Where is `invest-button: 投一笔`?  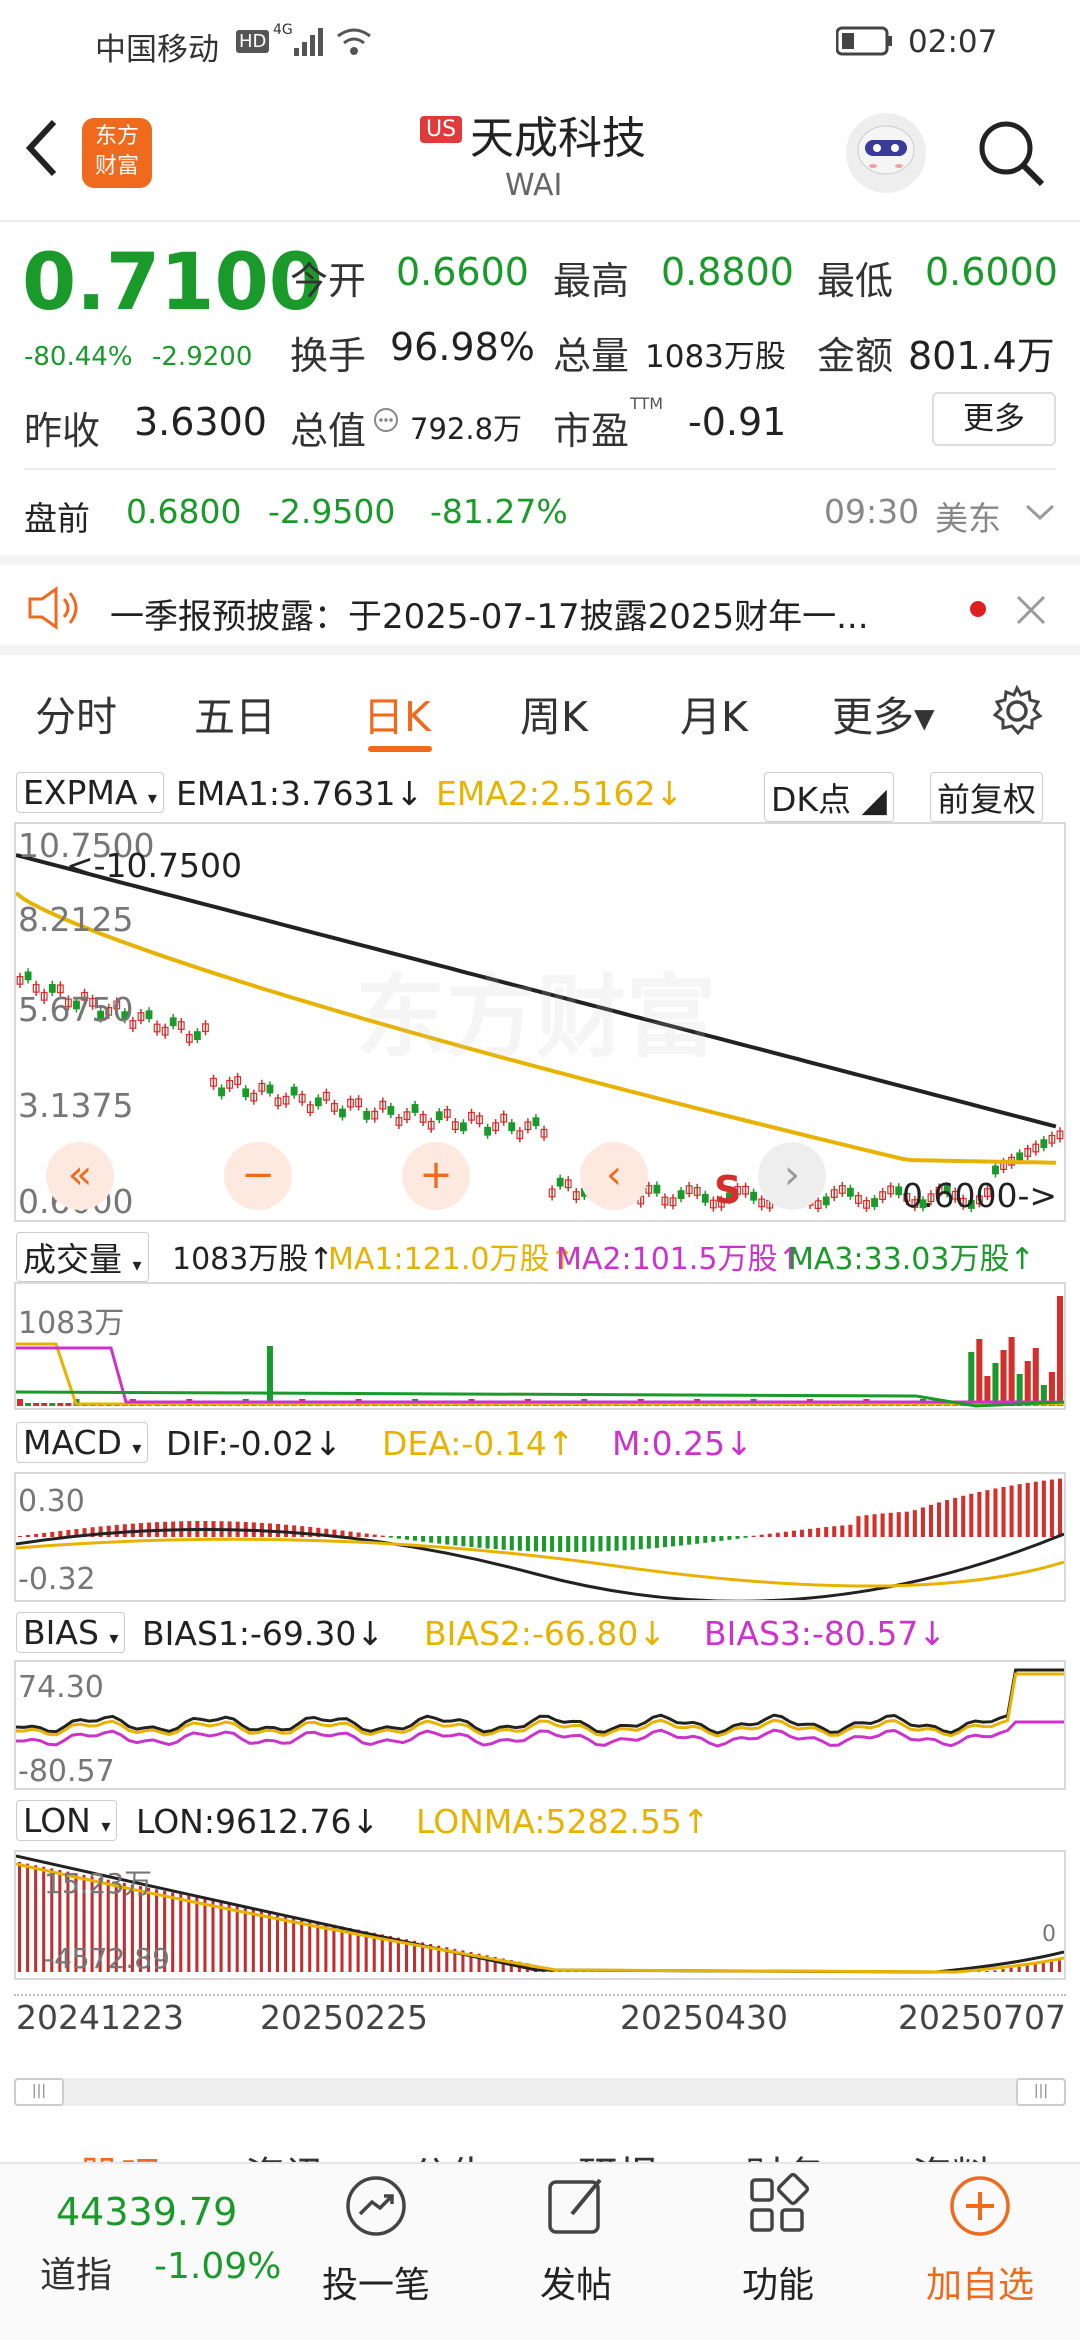 invest-button: 投一笔 is located at coordinates (376, 2252).